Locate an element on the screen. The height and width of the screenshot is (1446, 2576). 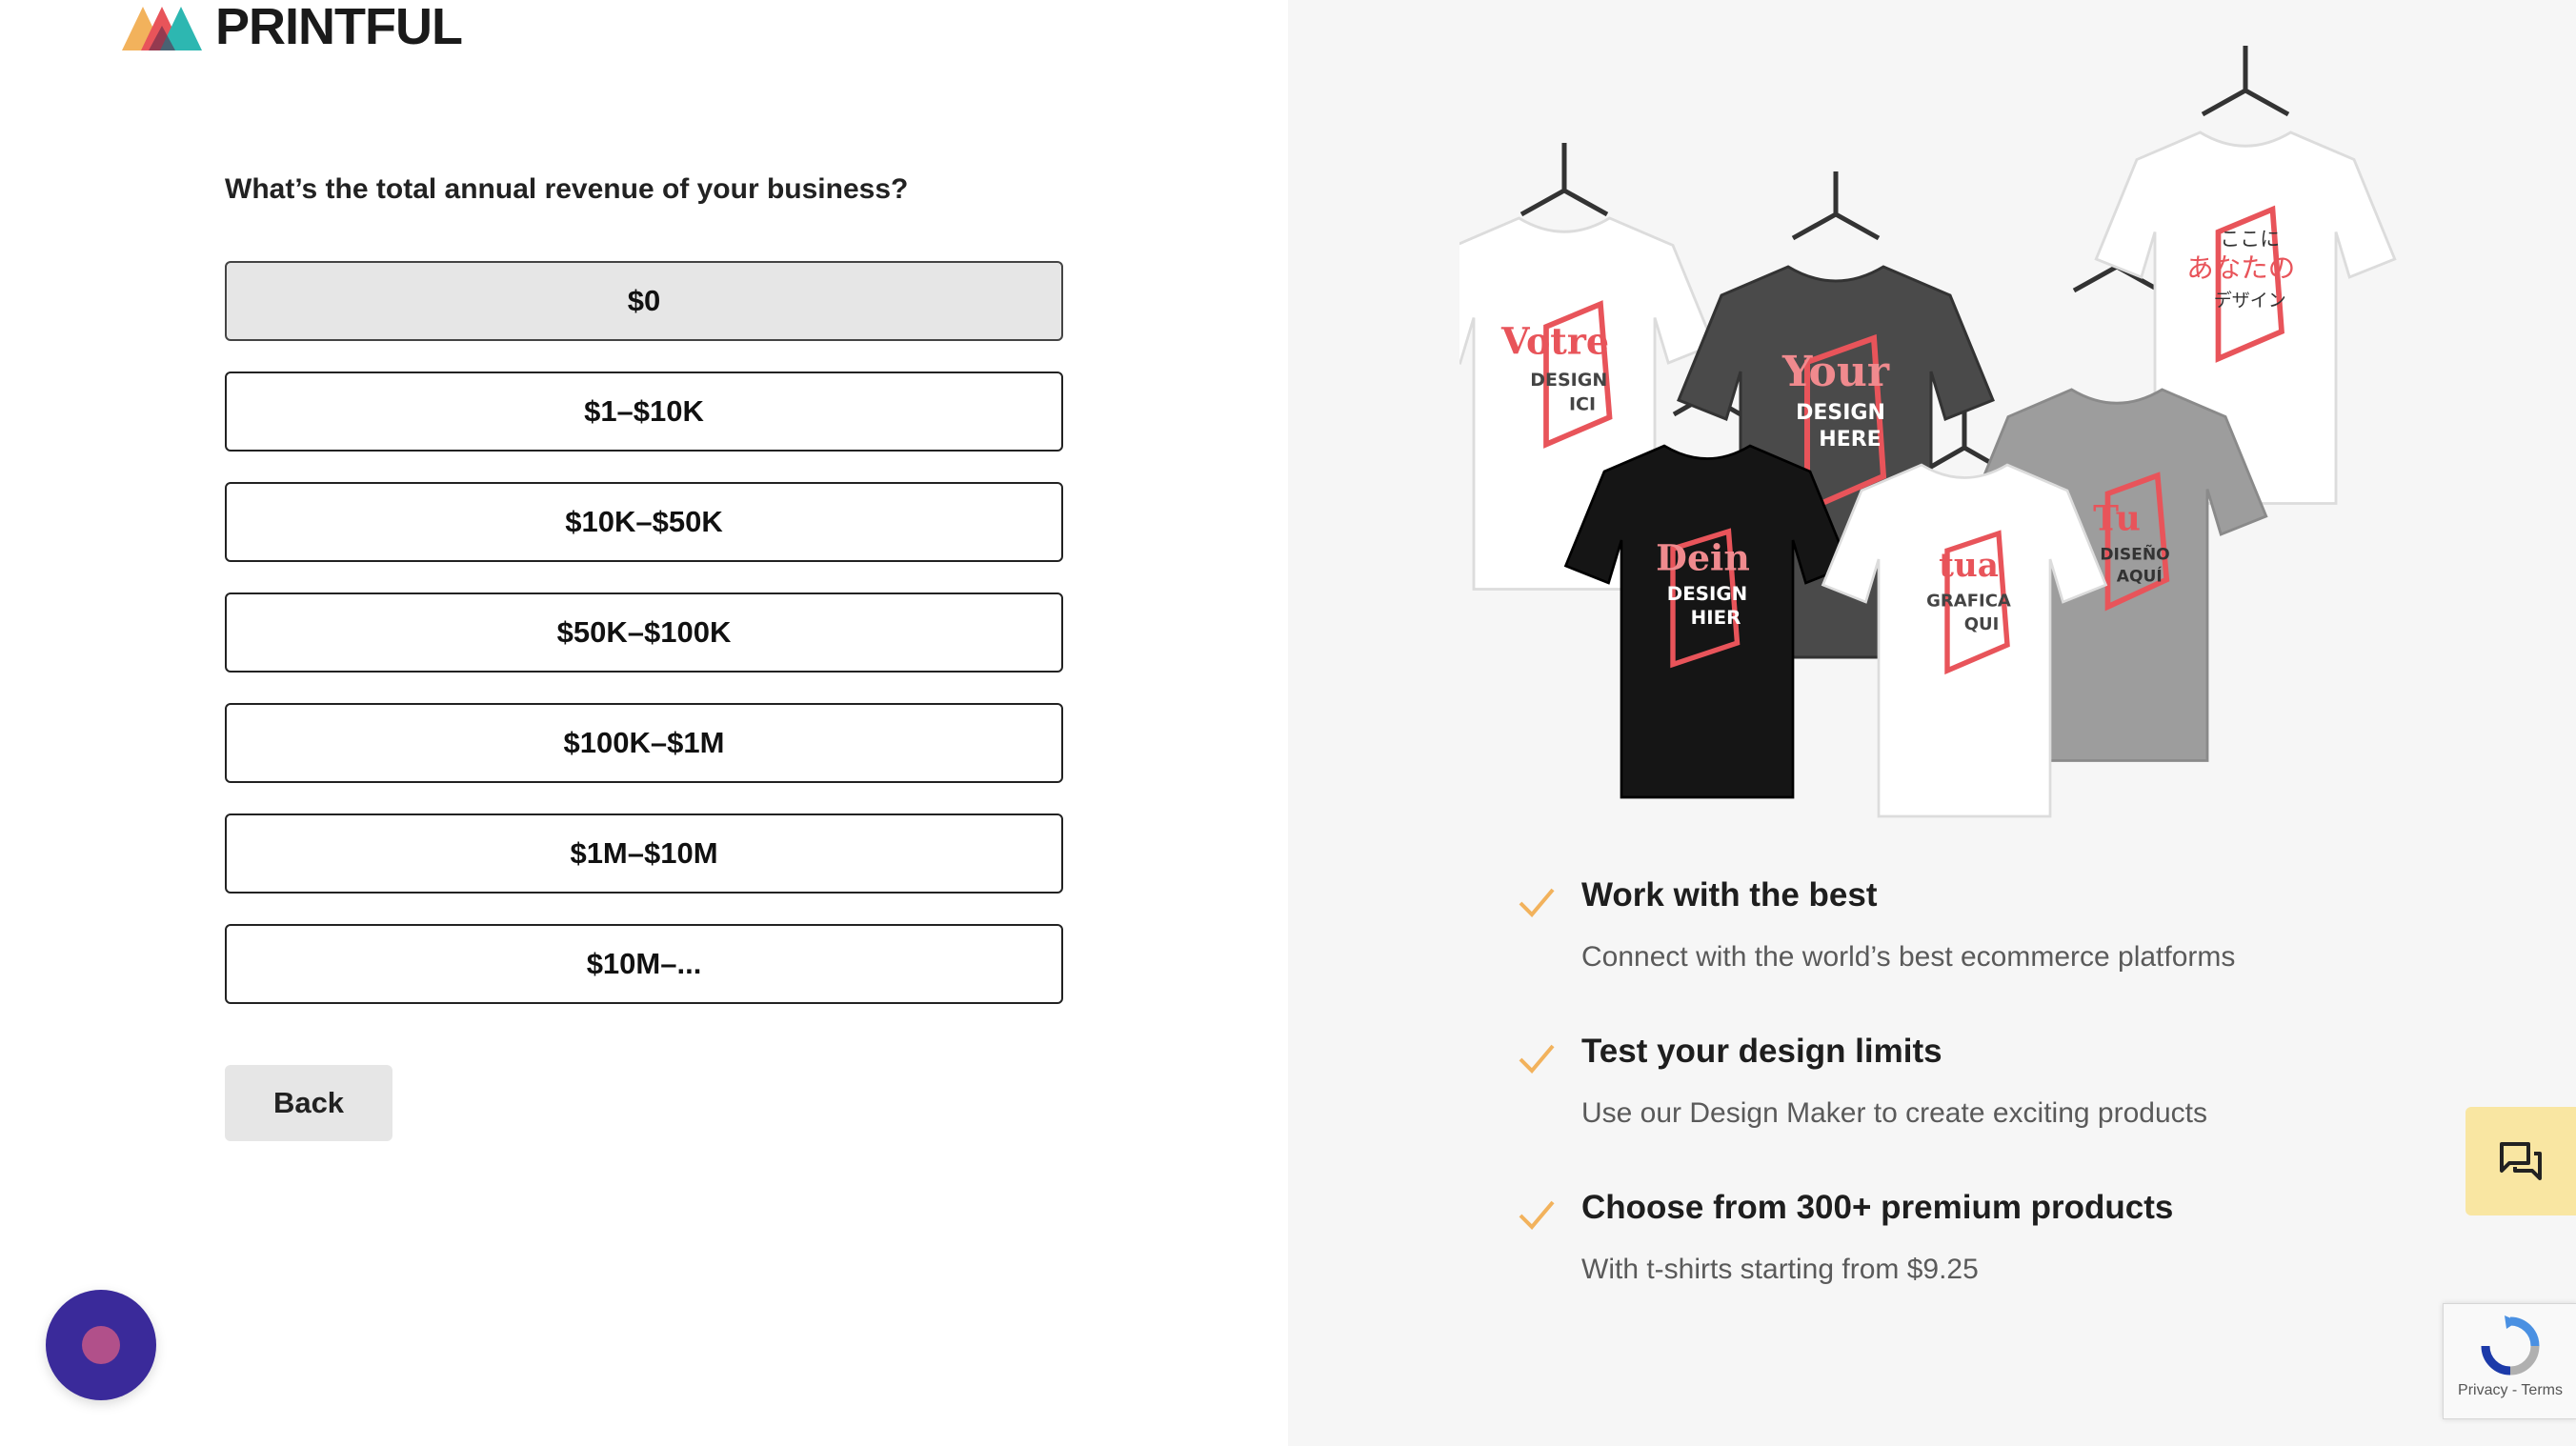
chat-icon is located at coordinates (2521, 1161).